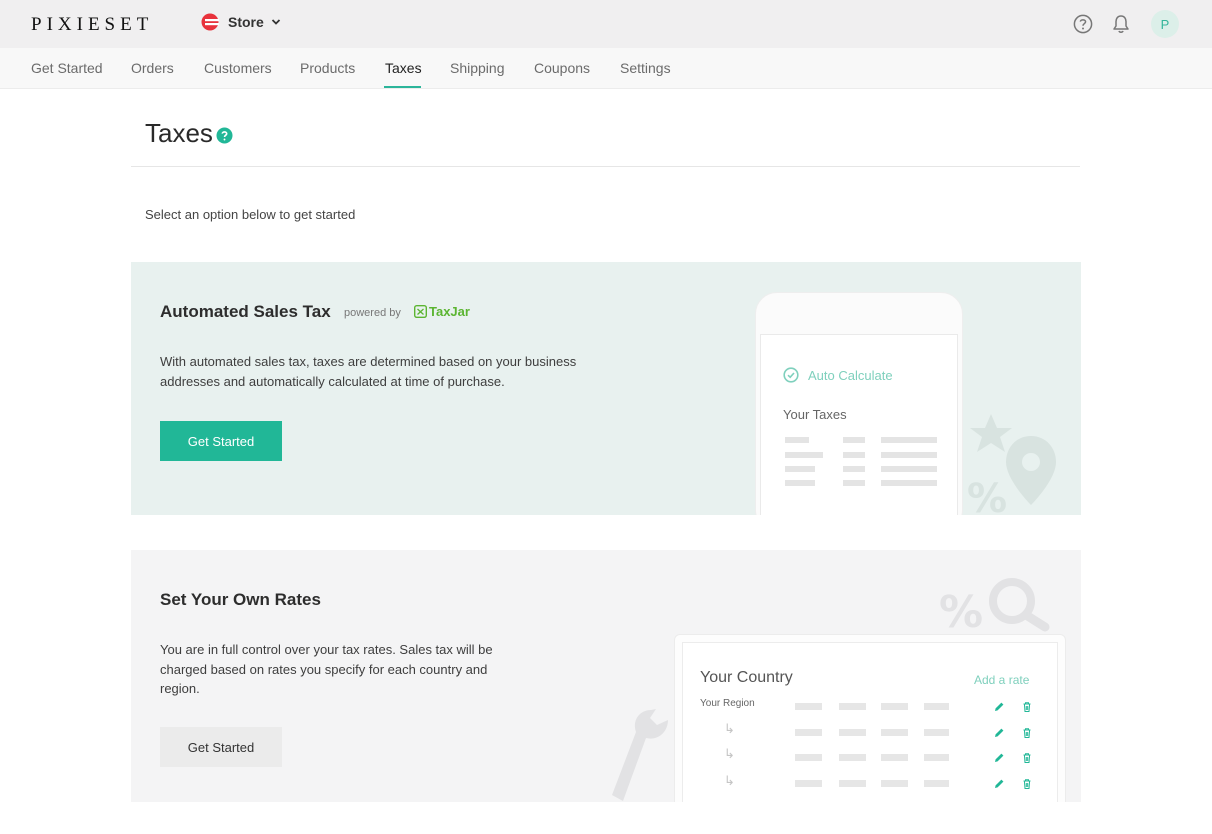  What do you see at coordinates (402, 87) in the screenshot?
I see `active-tab-indicator` at bounding box center [402, 87].